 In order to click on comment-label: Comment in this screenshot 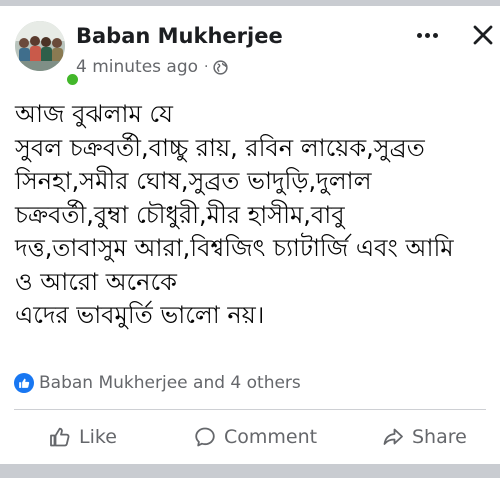, I will do `click(271, 437)`.